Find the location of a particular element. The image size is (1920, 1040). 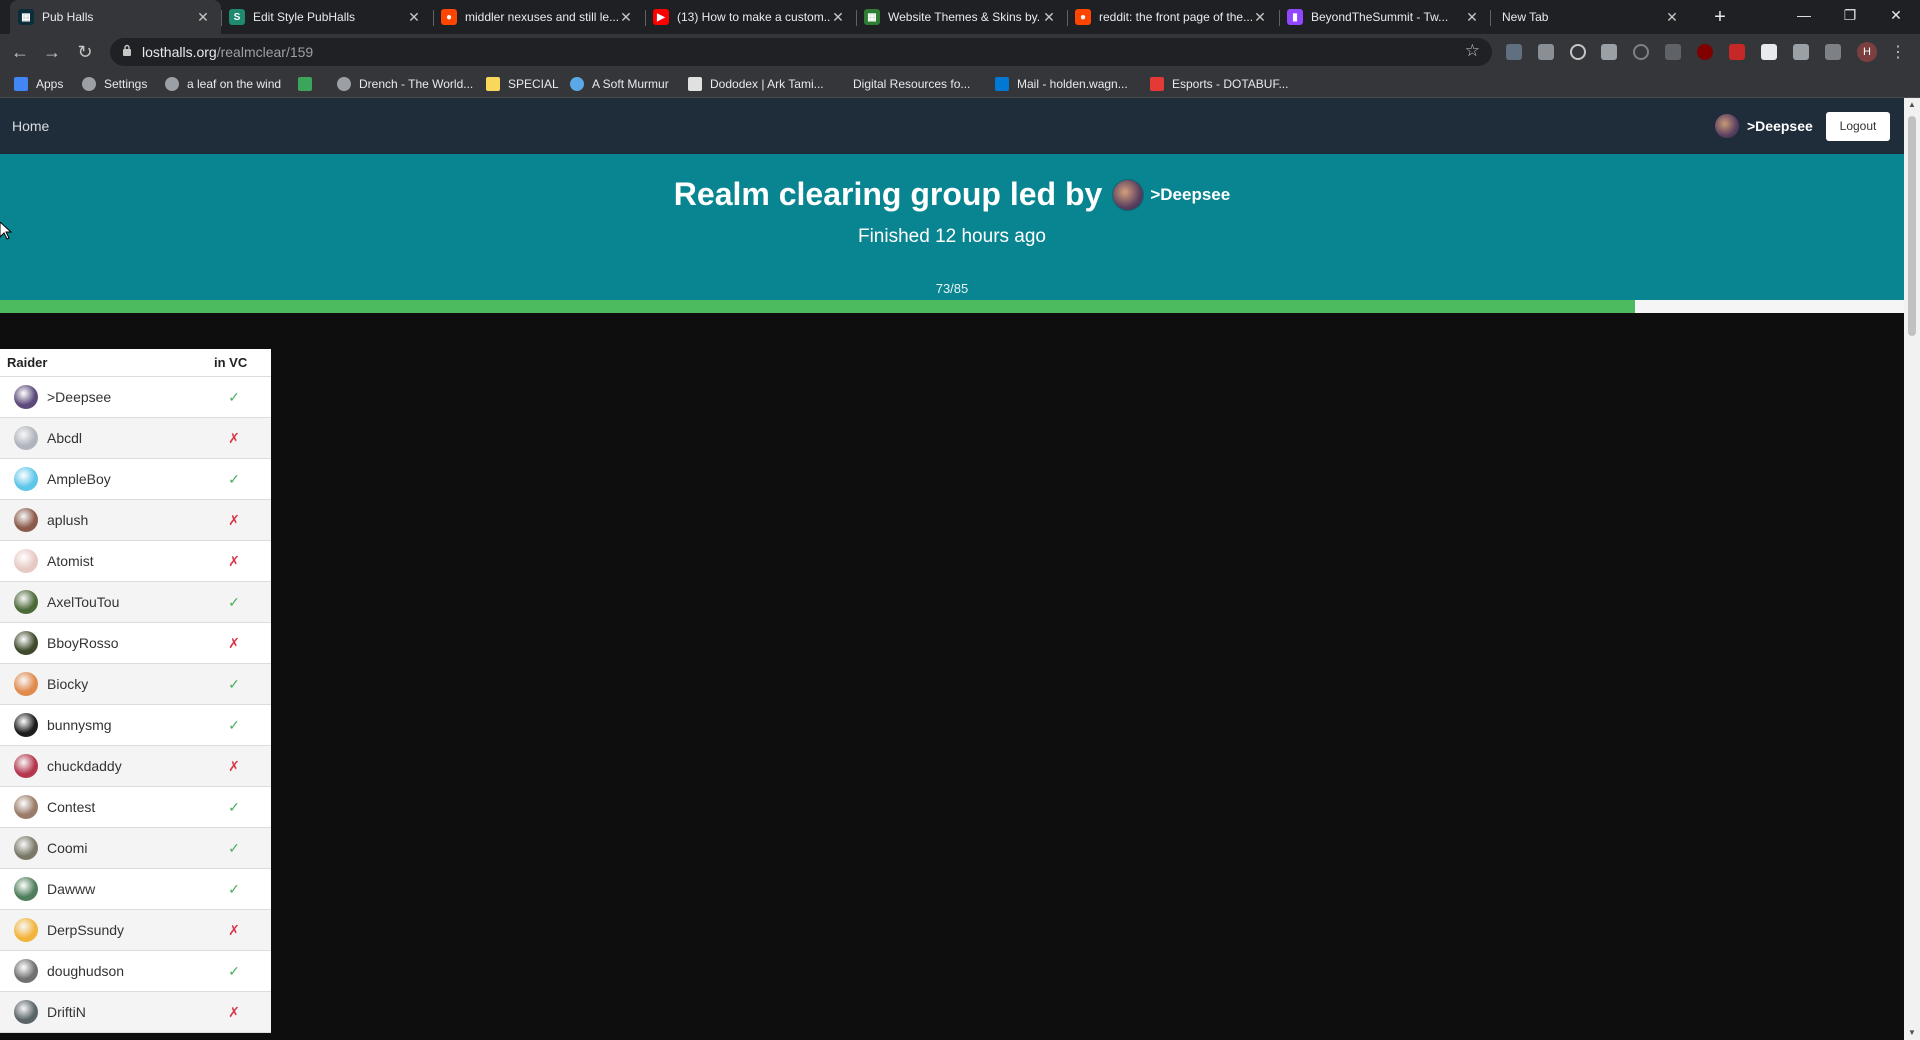

bookmark-item is located at coordinates (309, 84).